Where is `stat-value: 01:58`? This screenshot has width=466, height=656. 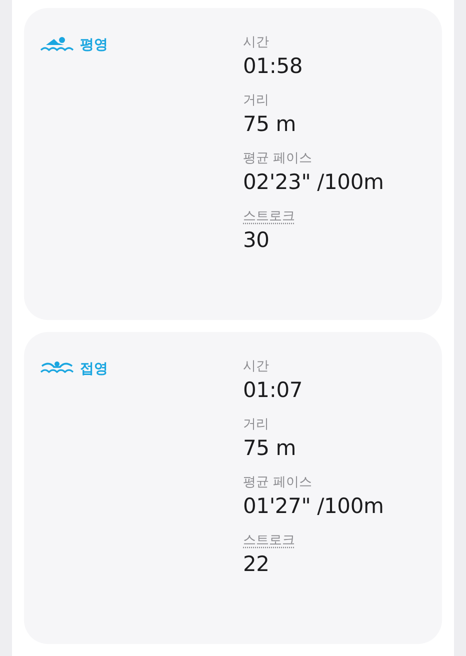 stat-value: 01:58 is located at coordinates (273, 66).